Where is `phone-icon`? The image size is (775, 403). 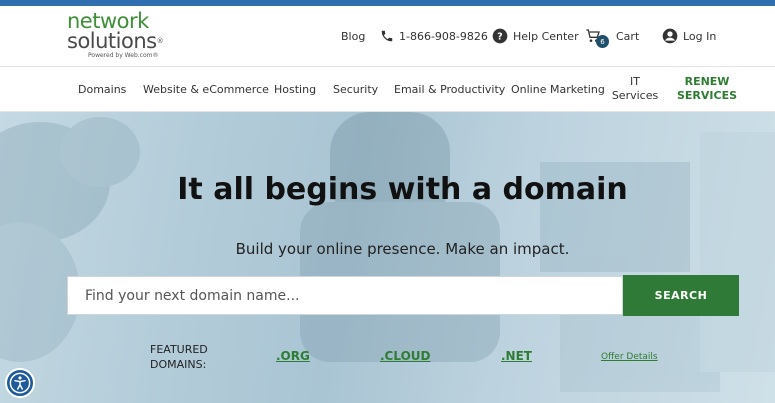 phone-icon is located at coordinates (387, 36).